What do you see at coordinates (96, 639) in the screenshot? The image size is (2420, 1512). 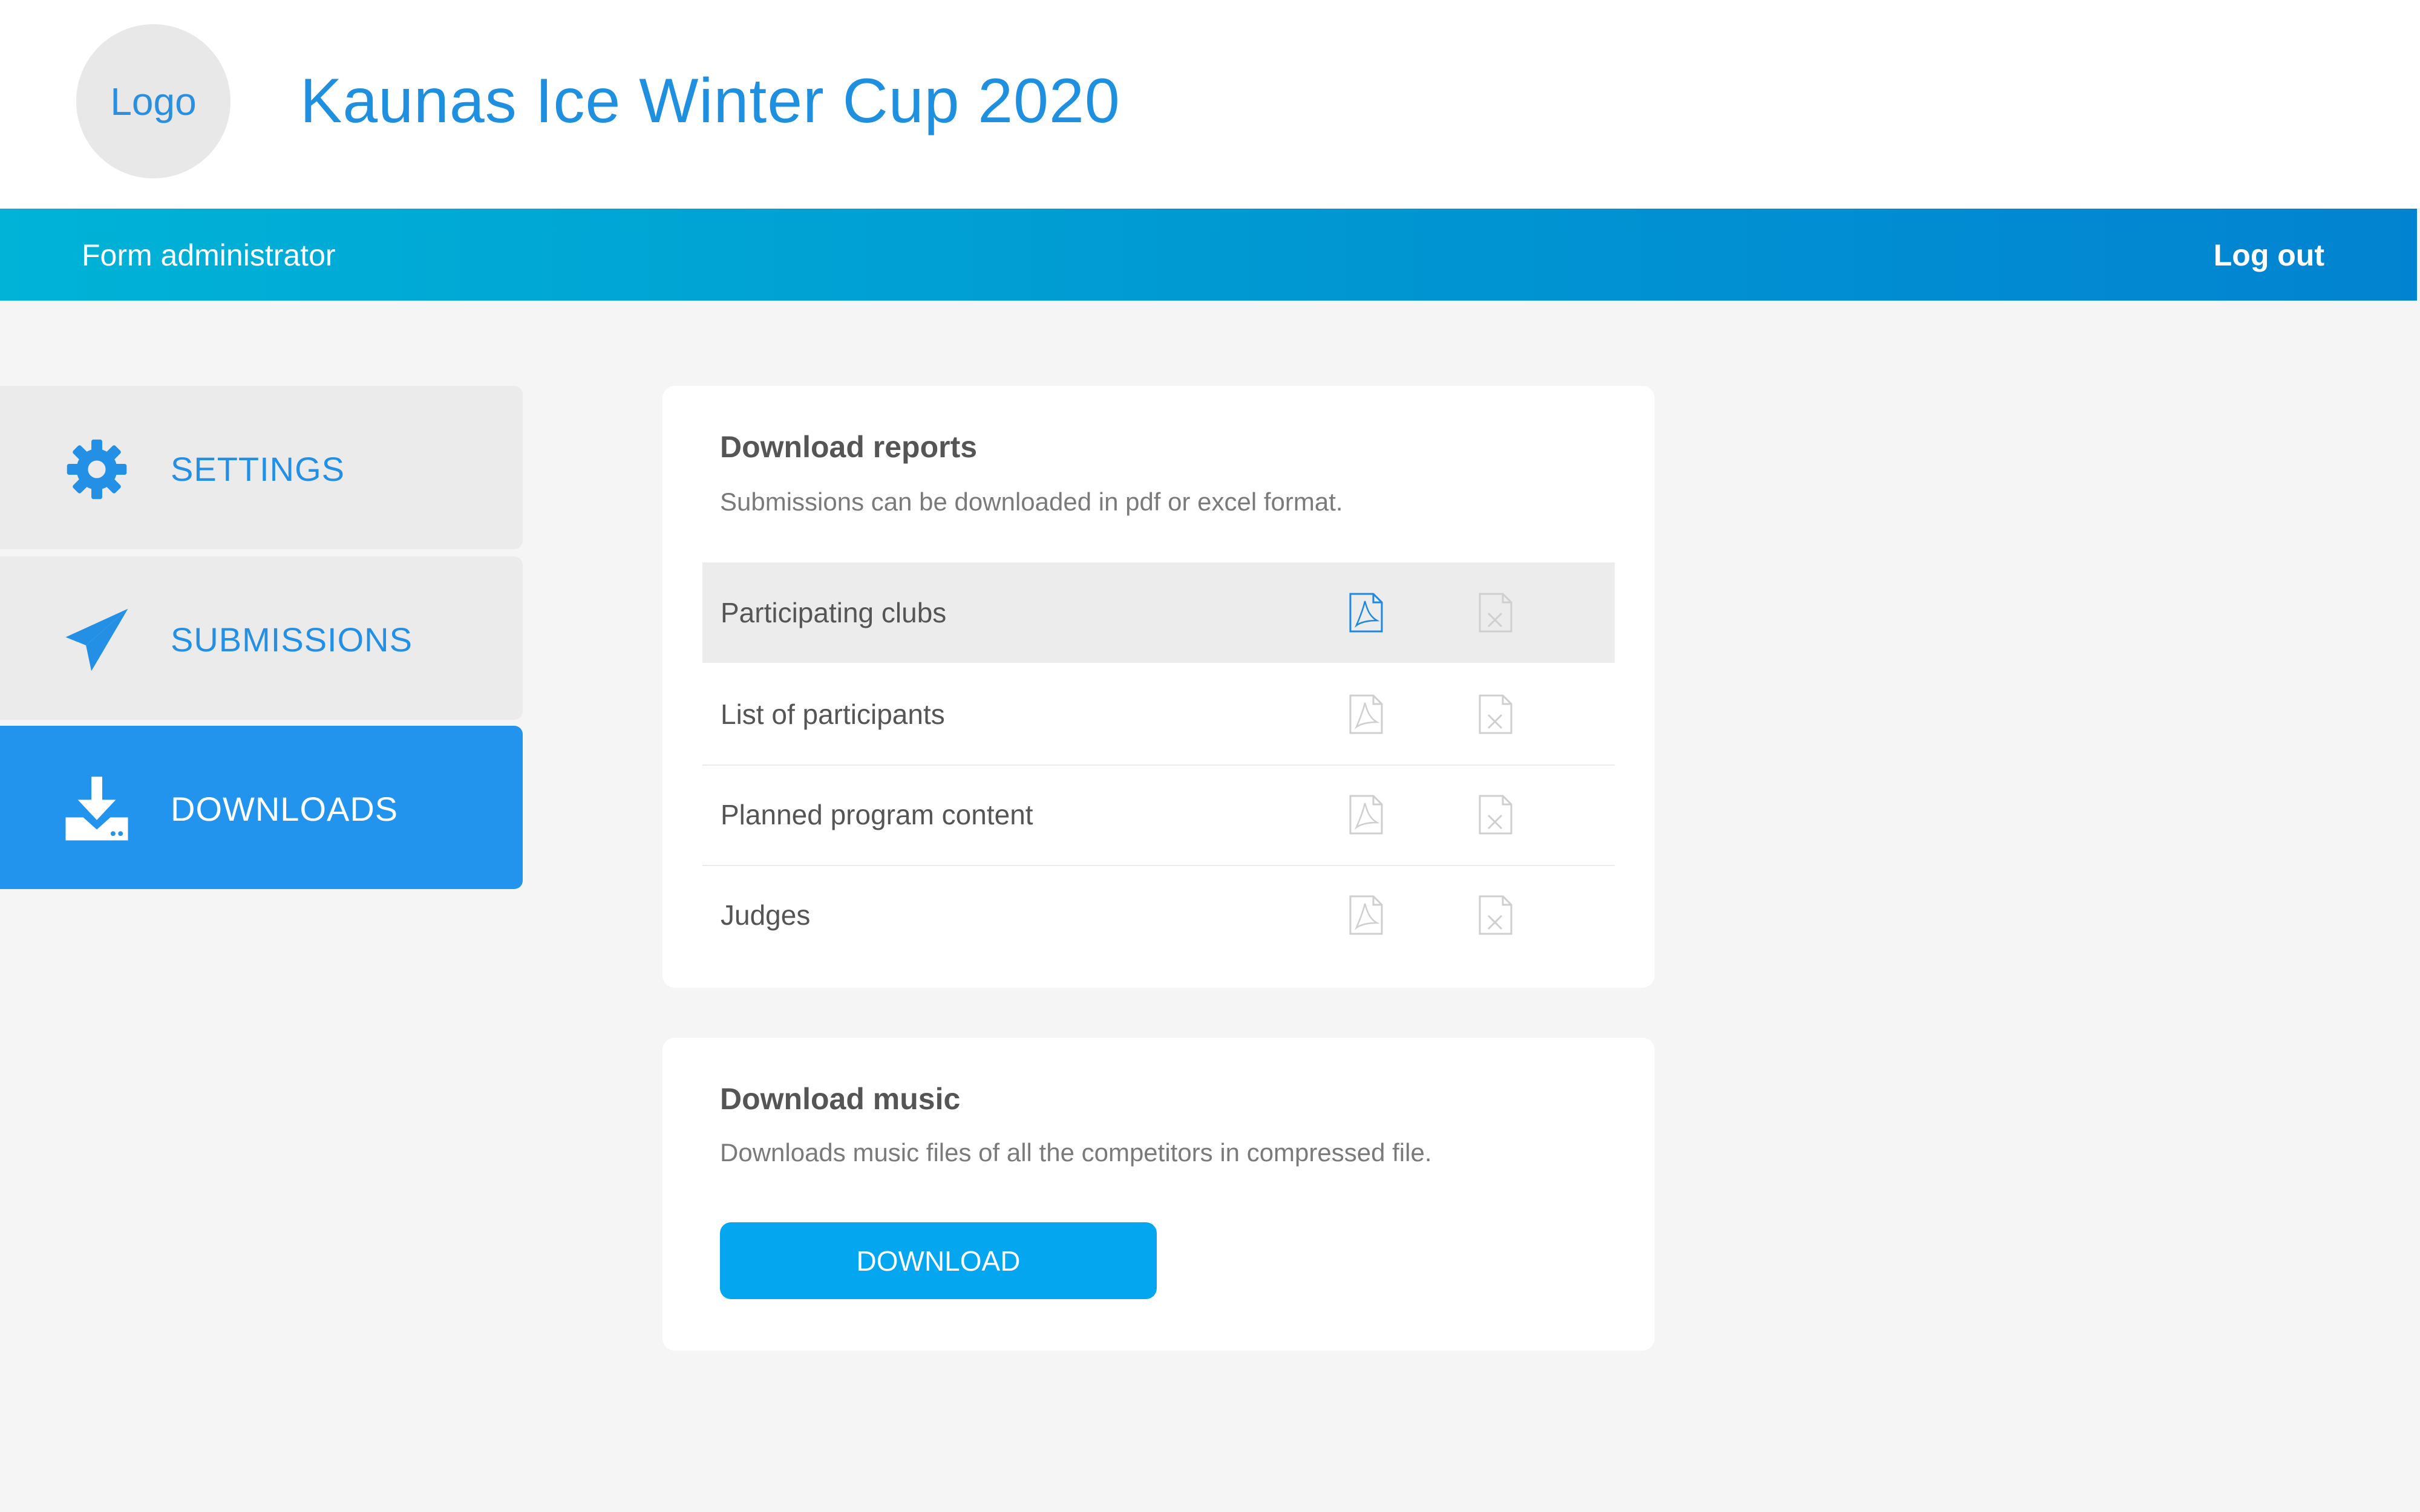 I see `paper-plane-icon` at bounding box center [96, 639].